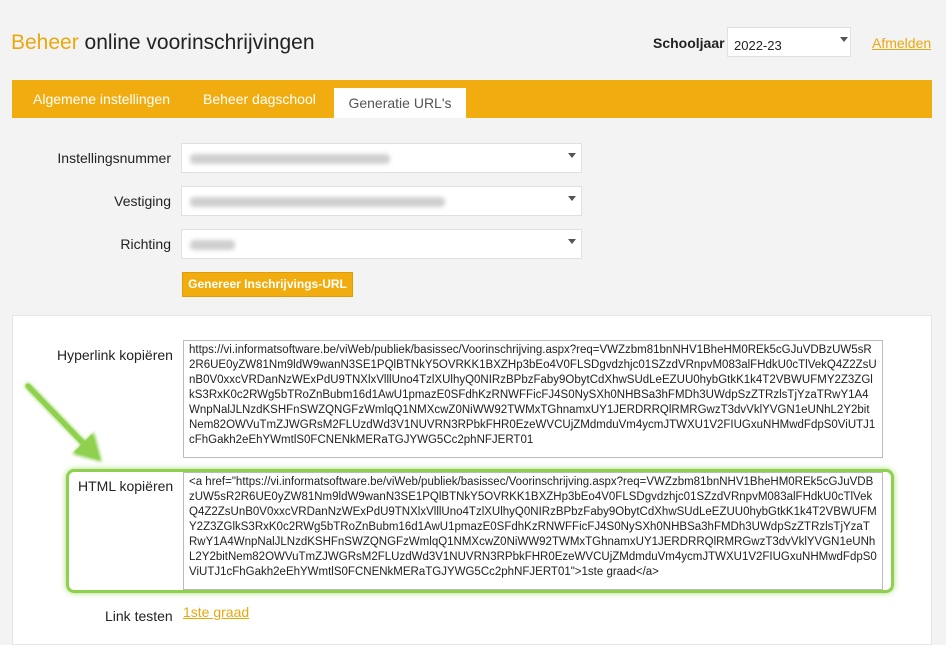  Describe the element at coordinates (400, 103) in the screenshot. I see `tab-generatie-urls: Generatie URL's` at that location.